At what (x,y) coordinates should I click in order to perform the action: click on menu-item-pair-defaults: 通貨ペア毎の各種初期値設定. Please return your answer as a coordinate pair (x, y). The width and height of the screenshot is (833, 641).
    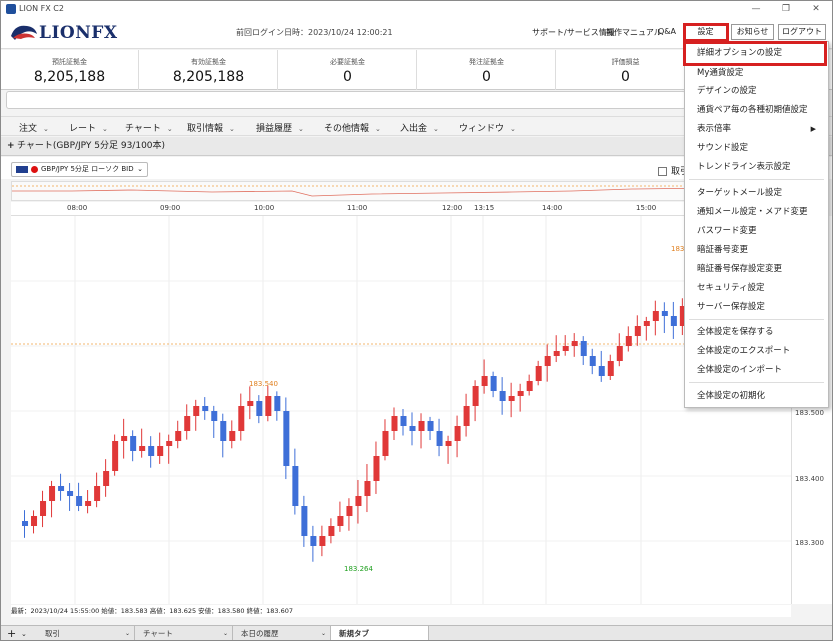
    Looking at the image, I should click on (756, 110).